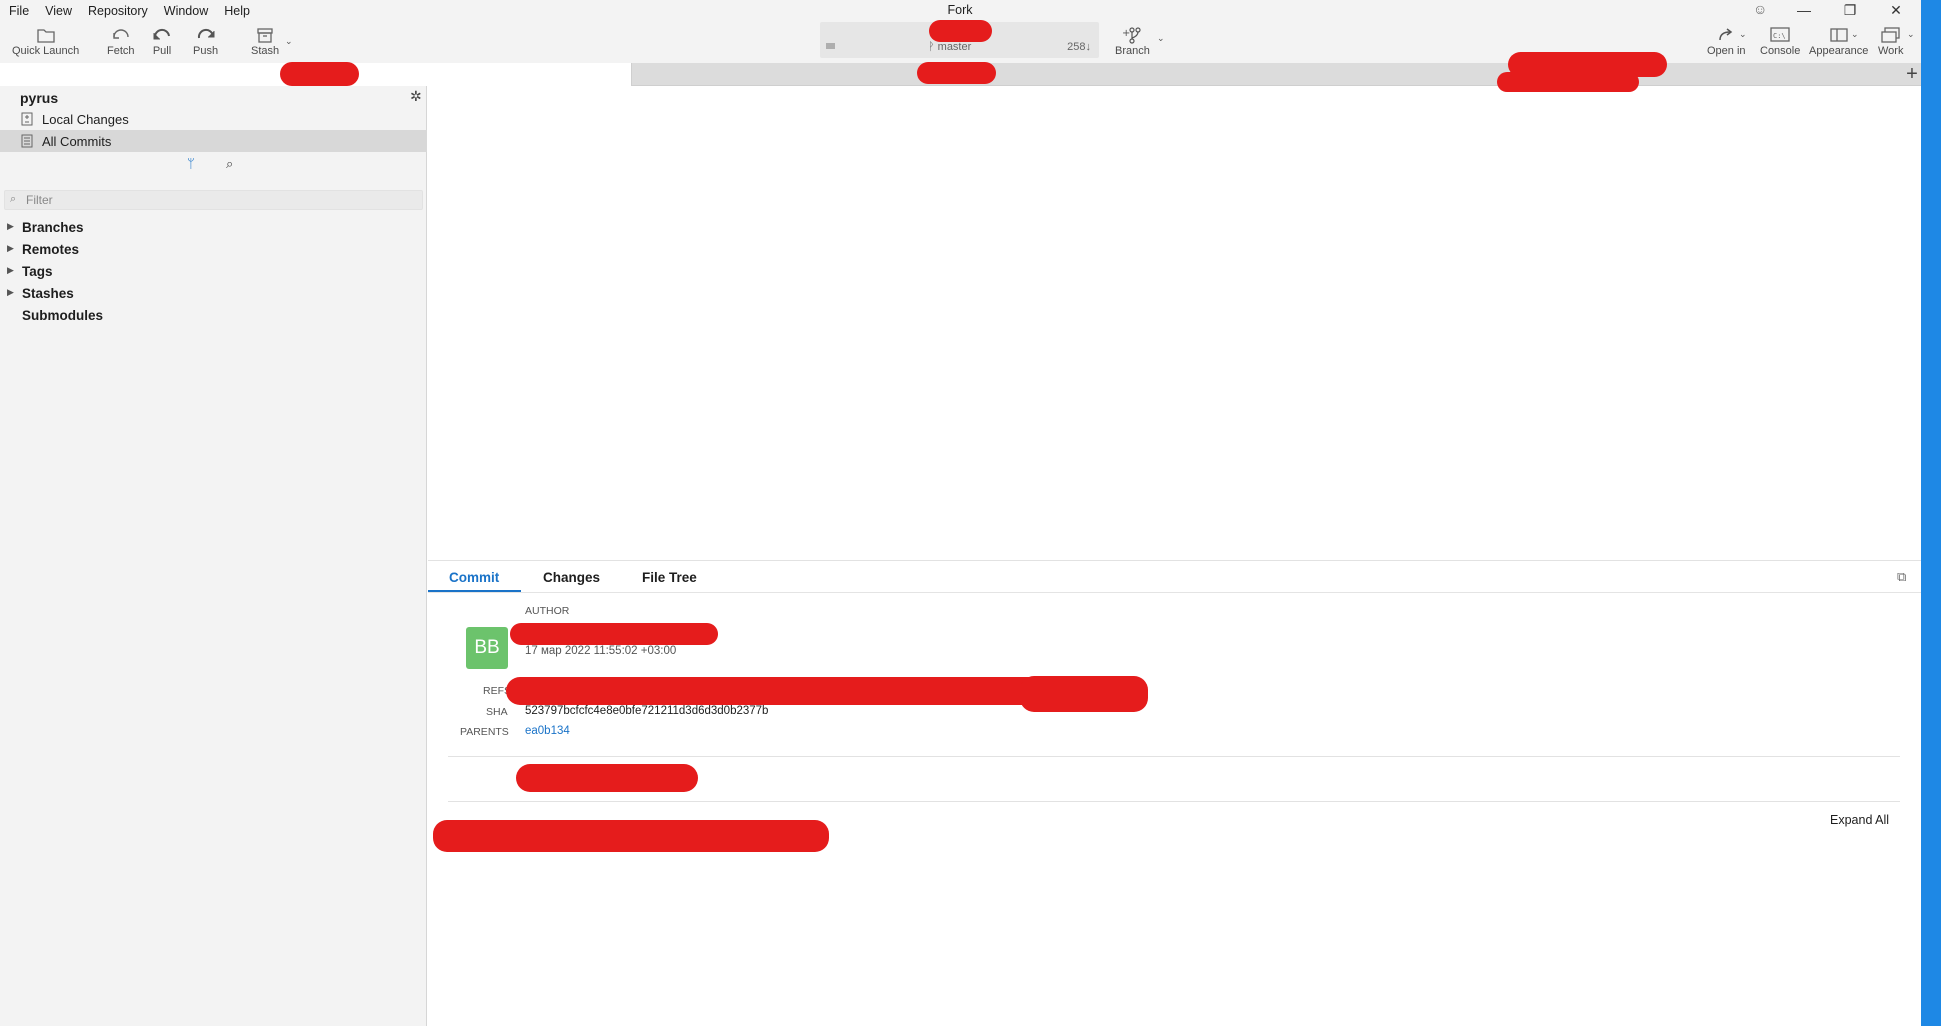  Describe the element at coordinates (484, 732) in the screenshot. I see `parents-label: PARENTS` at that location.